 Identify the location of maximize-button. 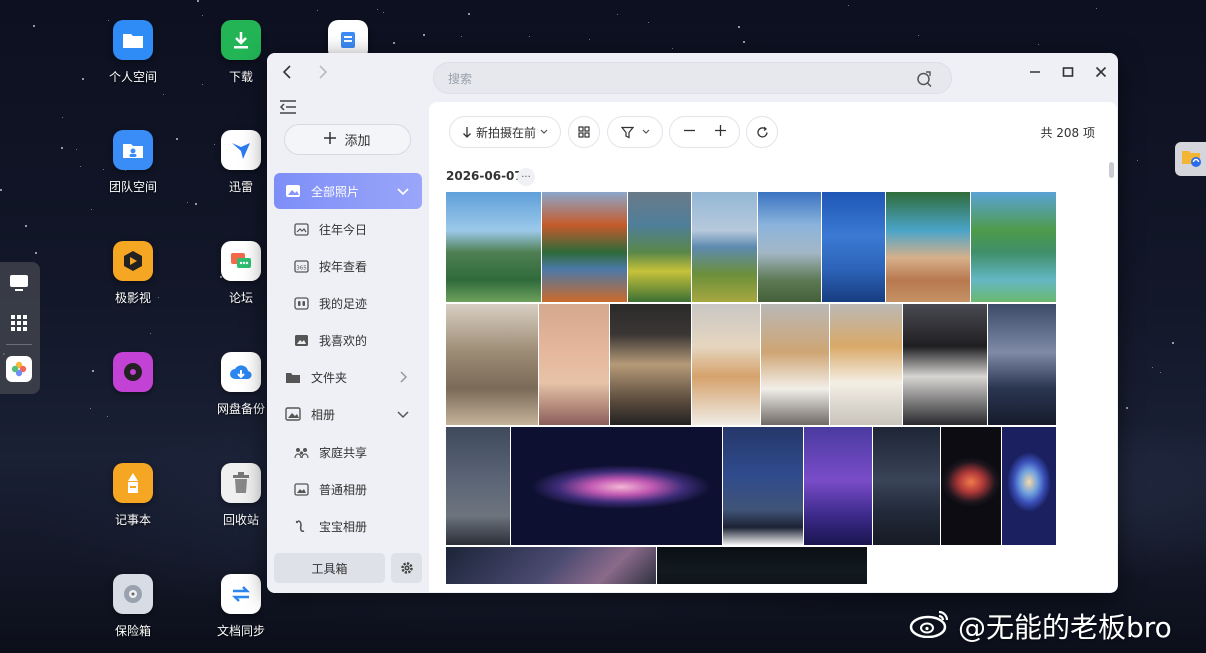
(1068, 72).